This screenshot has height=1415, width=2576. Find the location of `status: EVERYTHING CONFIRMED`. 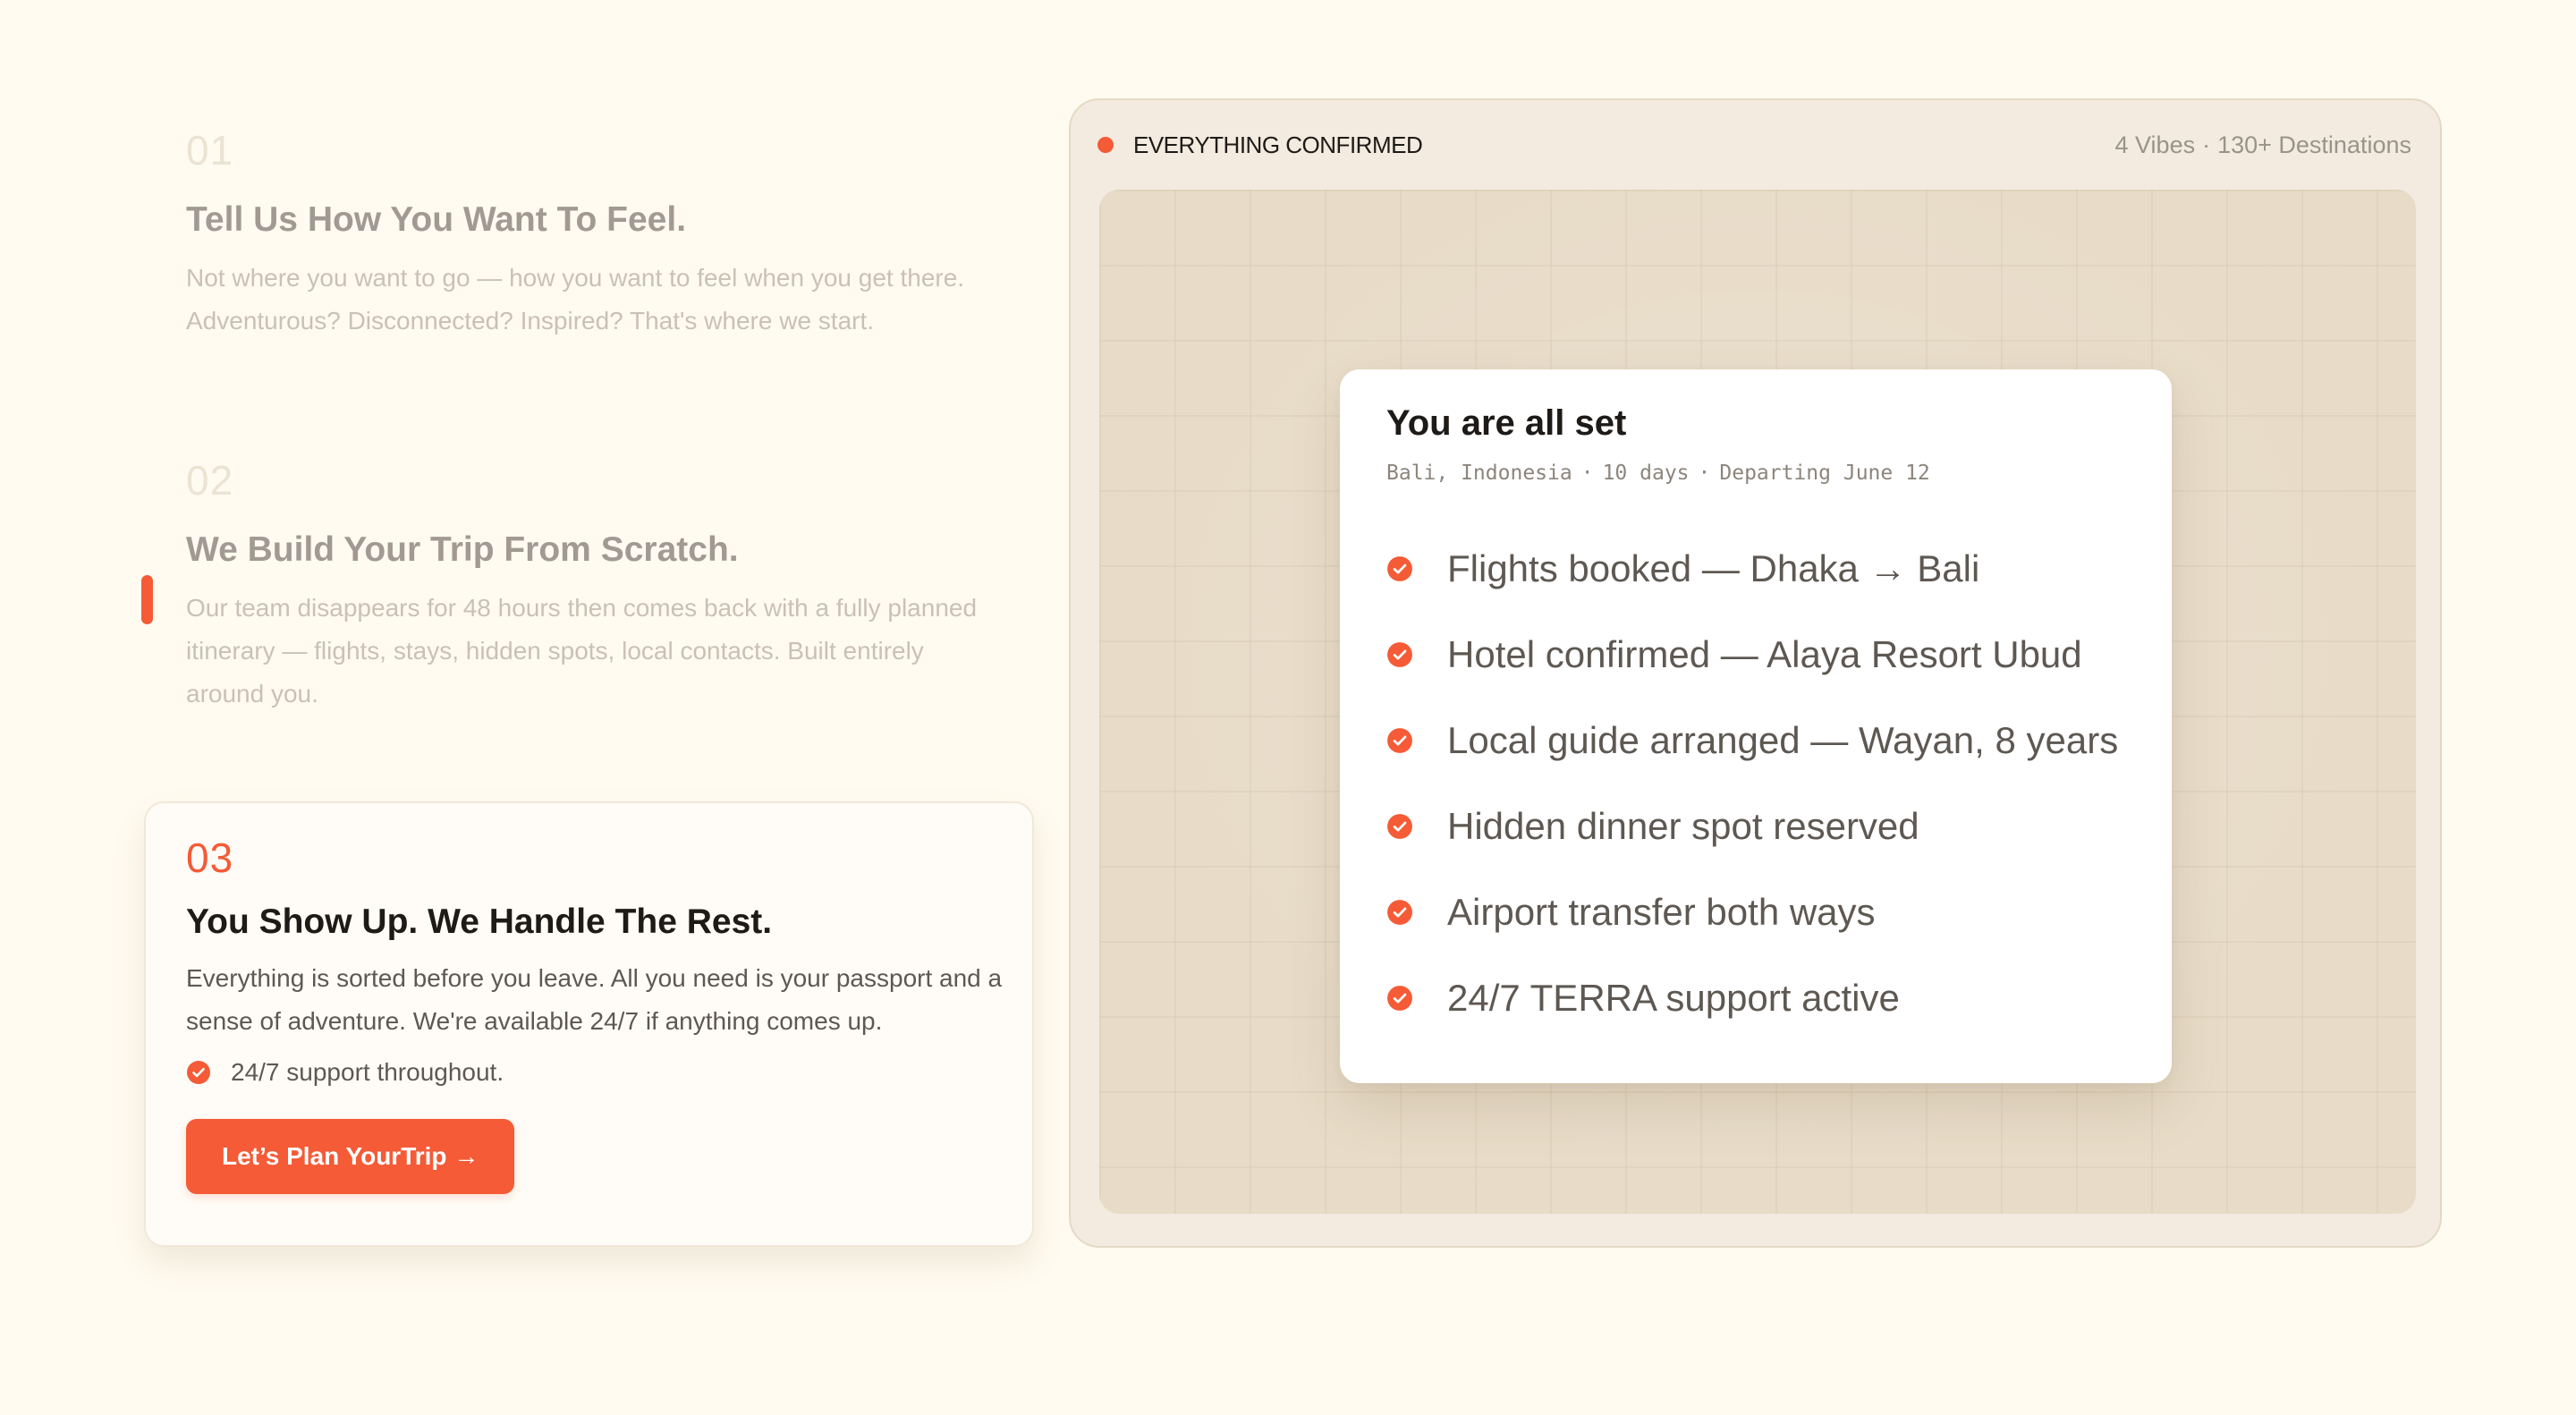

status: EVERYTHING CONFIRMED is located at coordinates (1260, 145).